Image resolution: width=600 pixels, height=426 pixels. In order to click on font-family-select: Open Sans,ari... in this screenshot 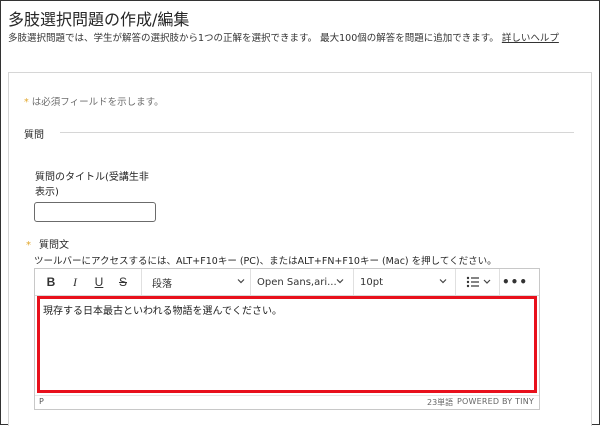, I will do `click(303, 282)`.